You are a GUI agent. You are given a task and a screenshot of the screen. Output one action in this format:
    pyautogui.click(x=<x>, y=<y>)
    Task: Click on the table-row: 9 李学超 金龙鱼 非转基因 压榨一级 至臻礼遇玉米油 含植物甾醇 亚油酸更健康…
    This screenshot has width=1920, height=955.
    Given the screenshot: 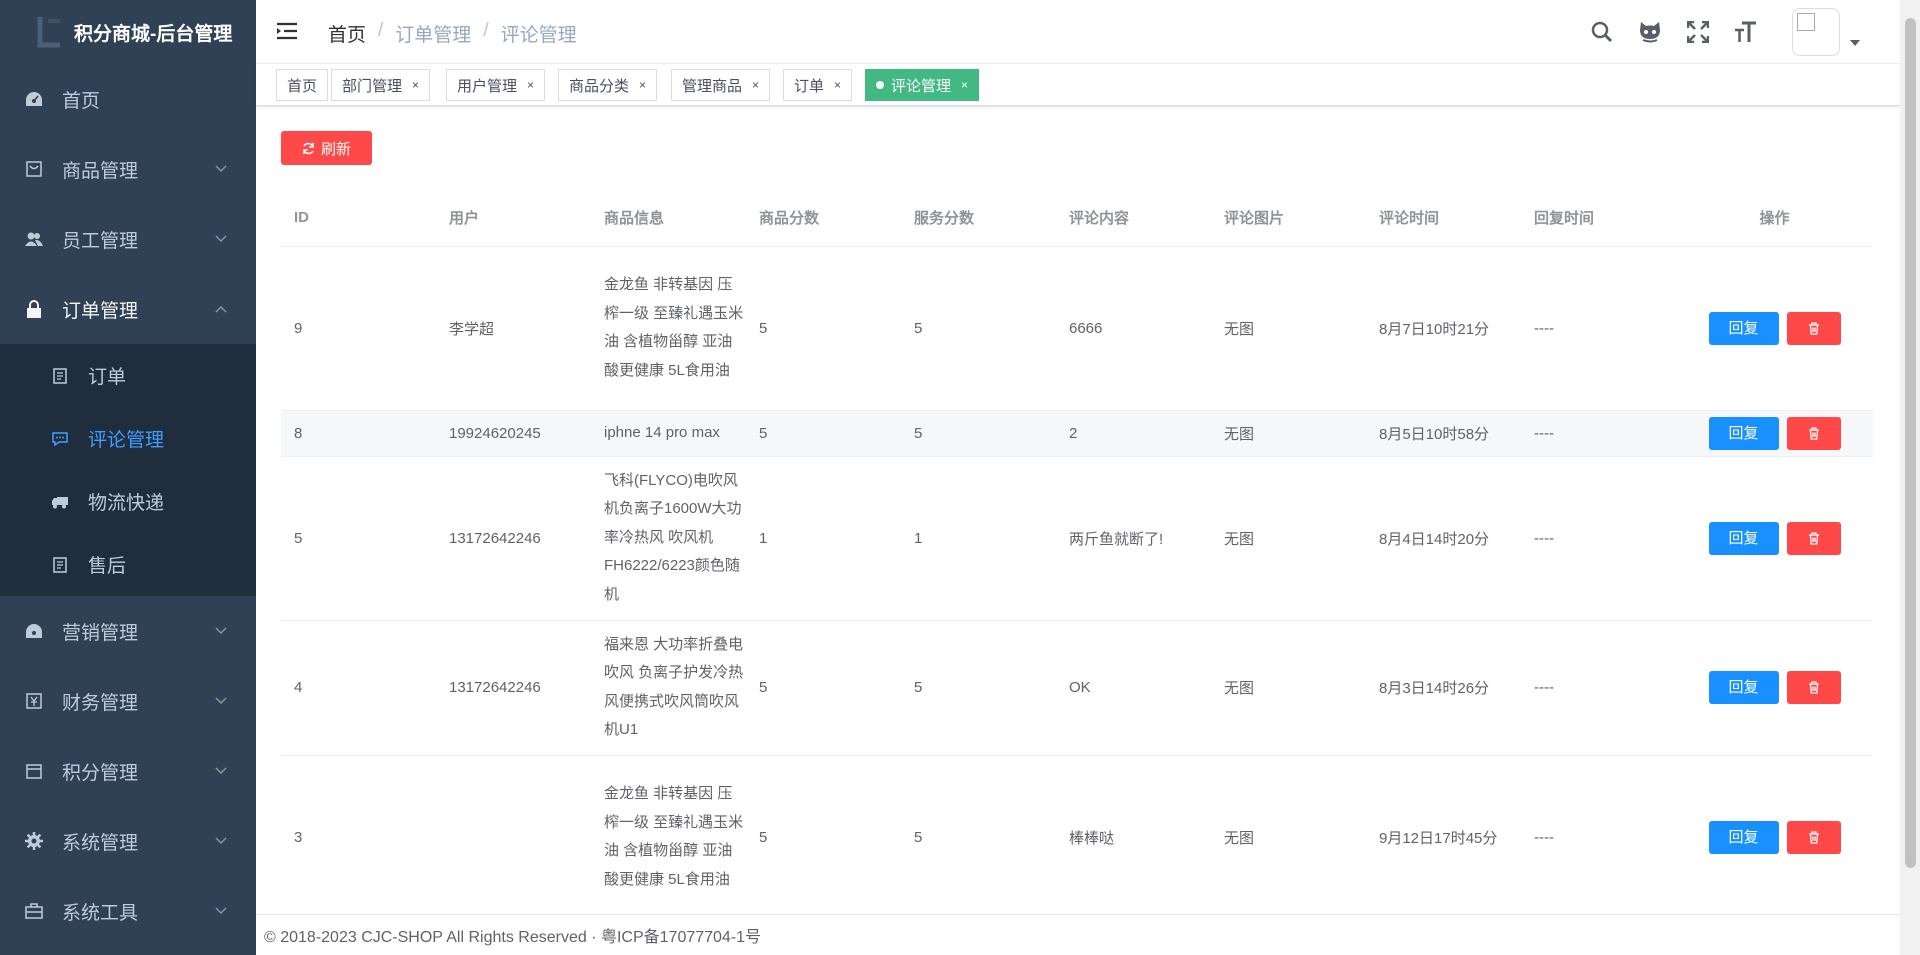 What is the action you would take?
    pyautogui.click(x=1077, y=328)
    